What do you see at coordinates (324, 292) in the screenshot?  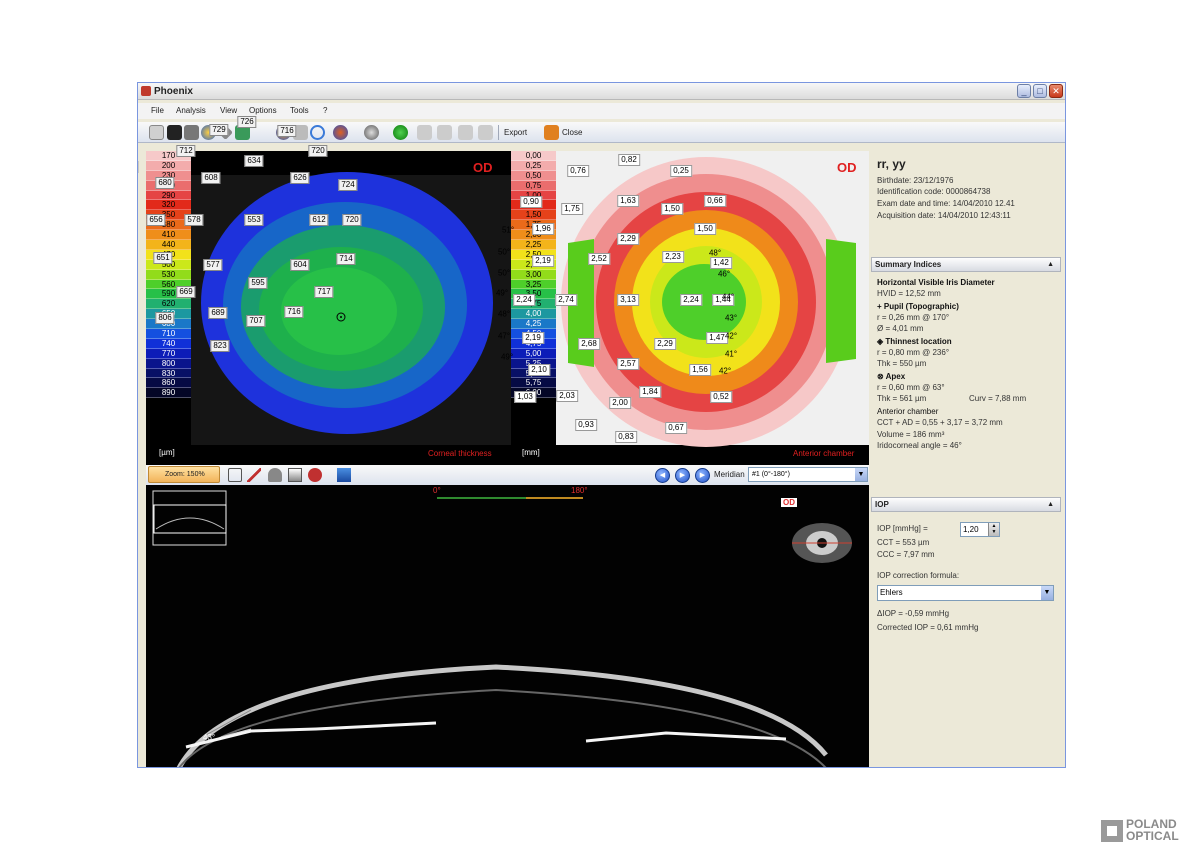 I see `thickness-value-label: 717` at bounding box center [324, 292].